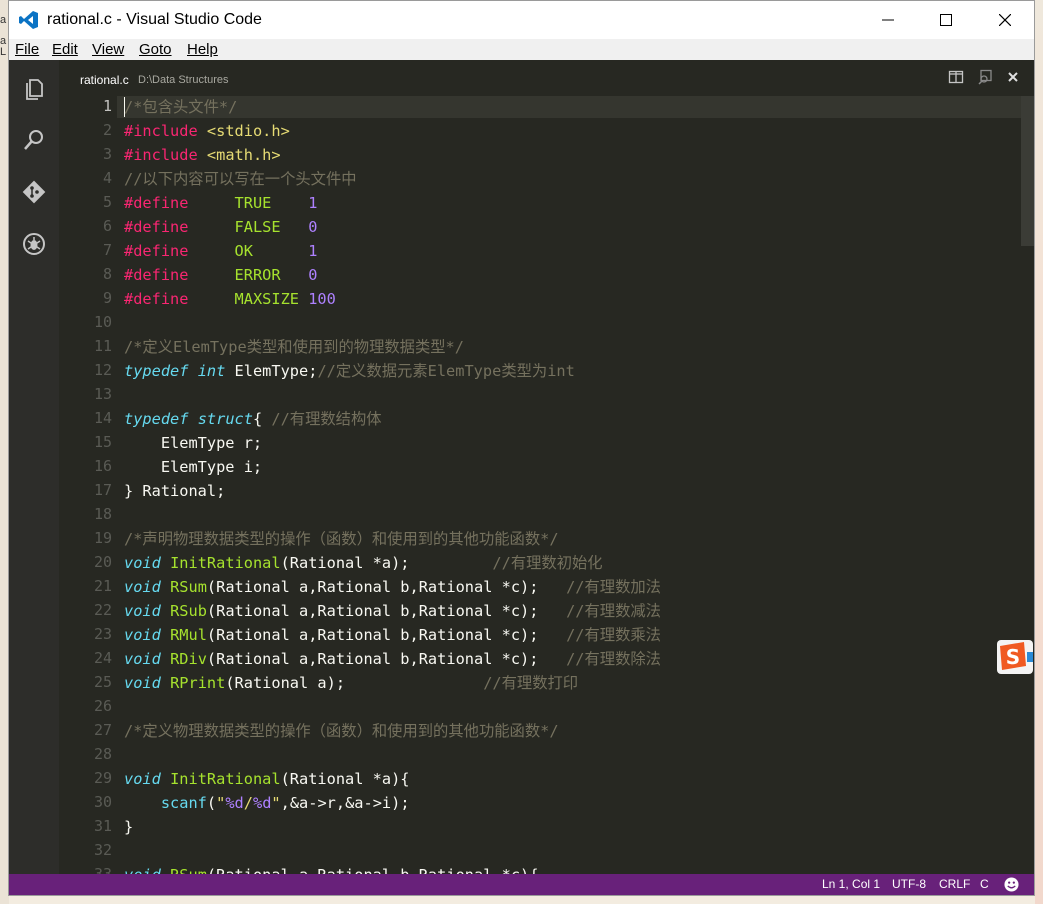 The width and height of the screenshot is (1043, 904). I want to click on line-number: 16, so click(102, 466).